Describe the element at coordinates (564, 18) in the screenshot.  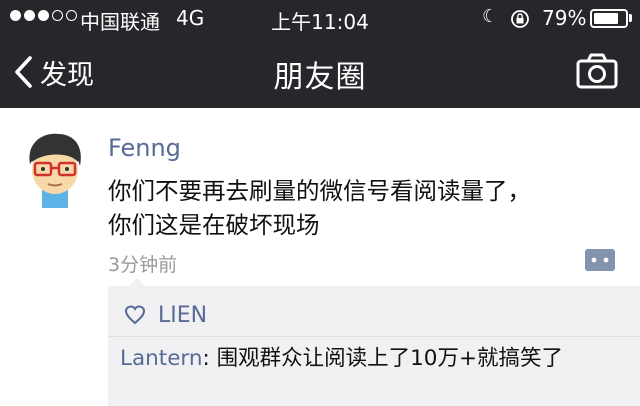
I see `battery-percentage: 79%` at that location.